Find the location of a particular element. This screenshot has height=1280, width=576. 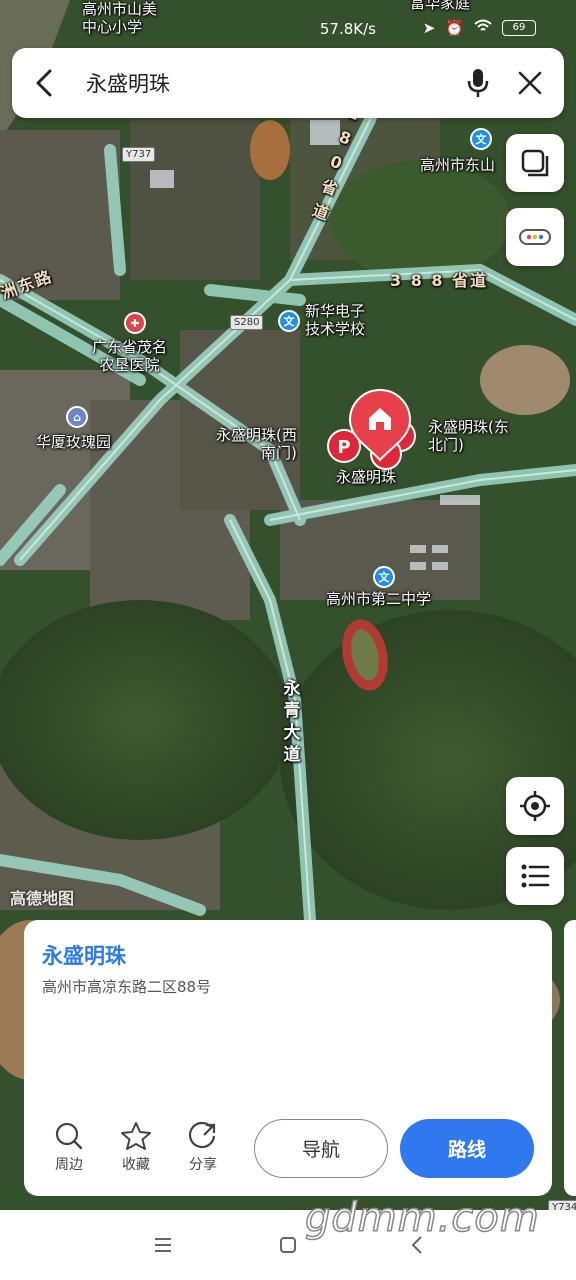

favorite-button: 收藏 is located at coordinates (136, 1146).